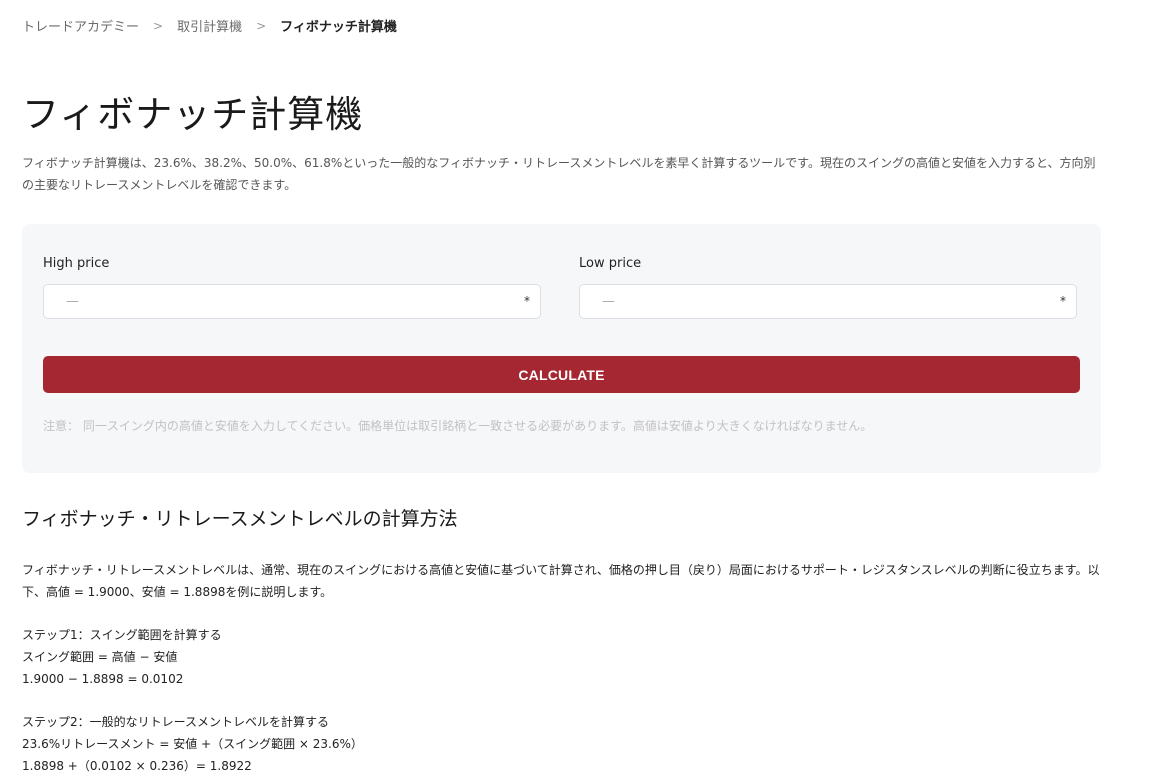  I want to click on high-price-input-box: *, so click(292, 301).